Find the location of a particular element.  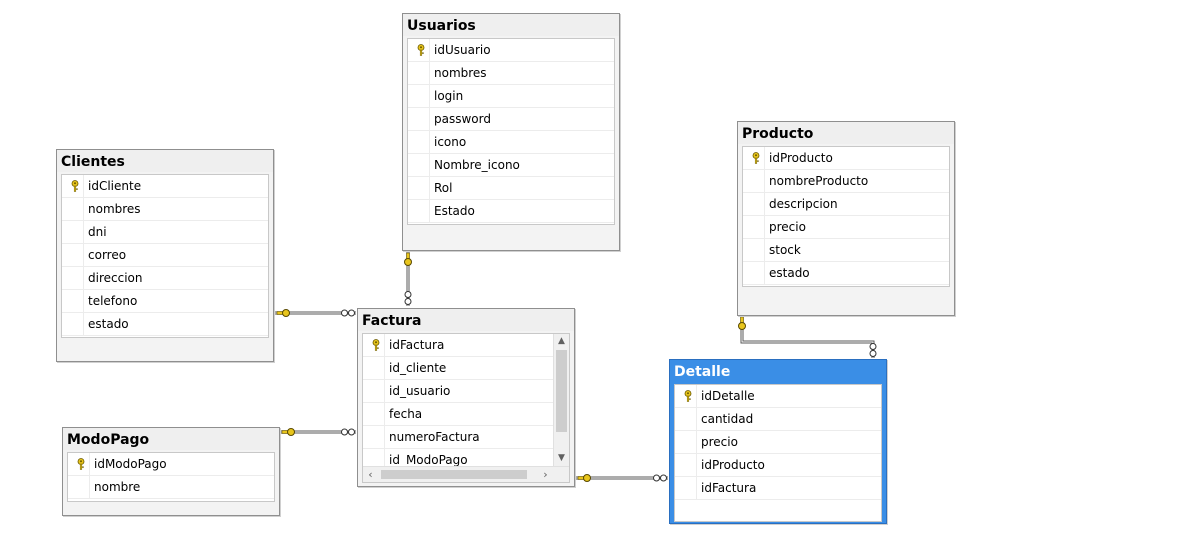

column-name: nombre is located at coordinates (117, 487).